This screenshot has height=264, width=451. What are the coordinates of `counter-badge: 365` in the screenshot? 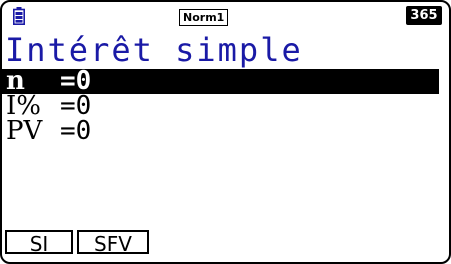 It's located at (424, 15).